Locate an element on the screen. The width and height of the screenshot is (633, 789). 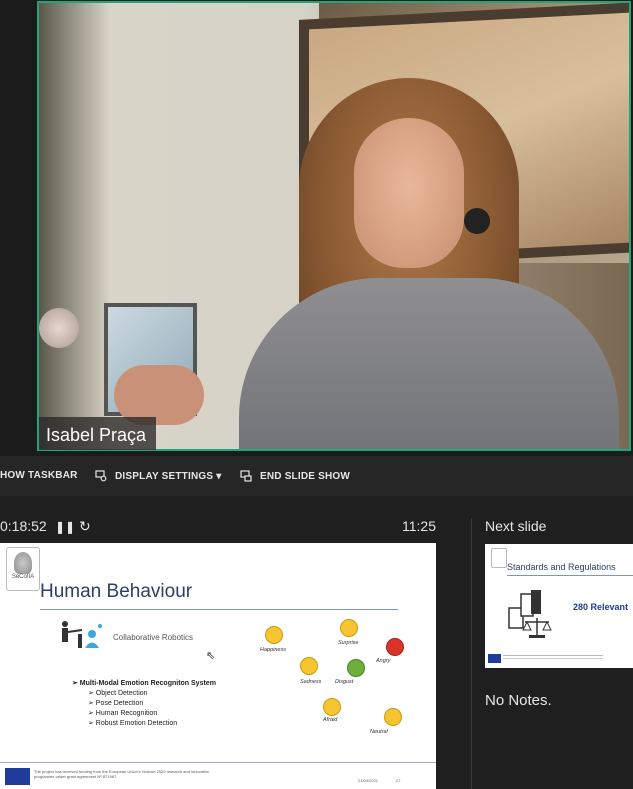
footer-divider is located at coordinates (218, 762).